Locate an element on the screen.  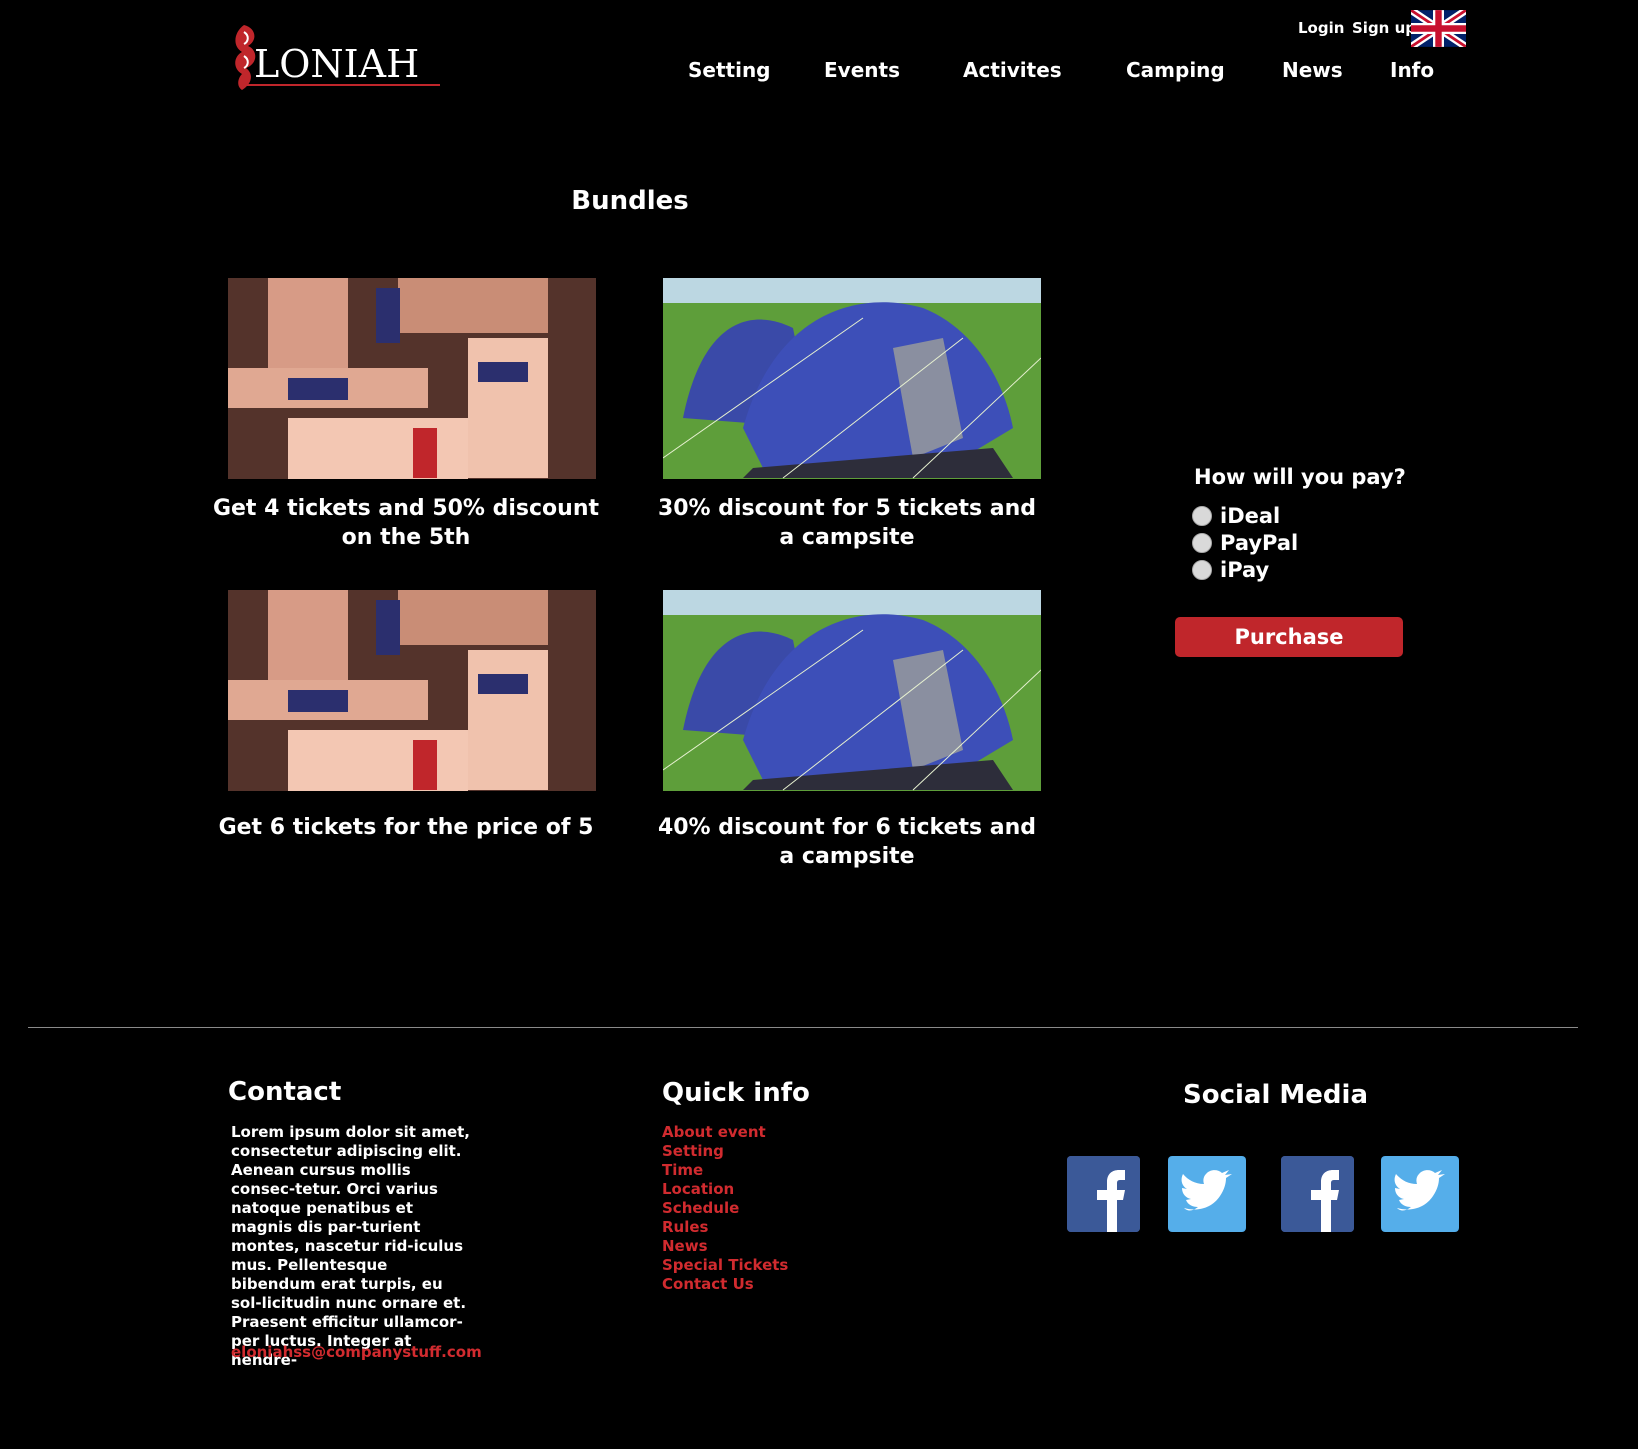
payment-option-label: iDeal is located at coordinates (1250, 516).